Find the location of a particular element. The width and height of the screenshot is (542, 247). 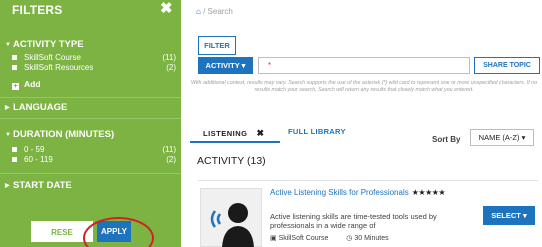

course-duration: 30 Minutes is located at coordinates (371, 238).